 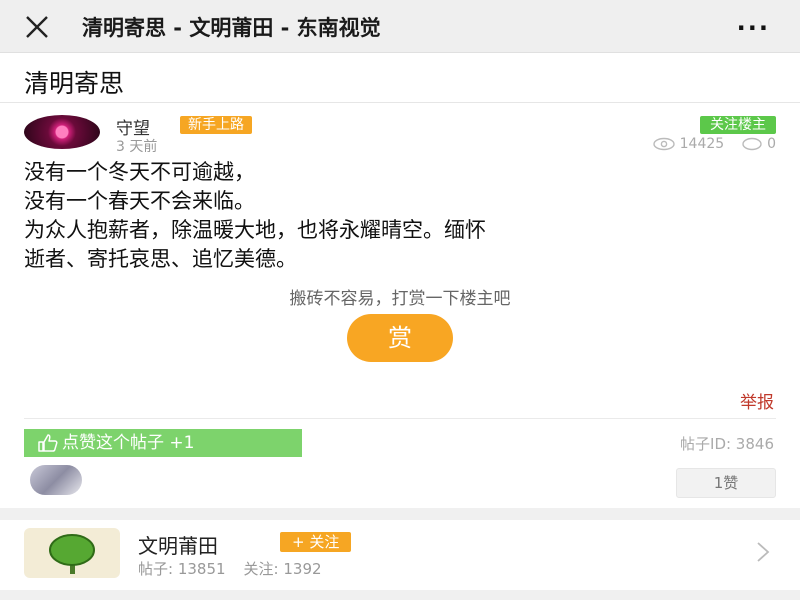 What do you see at coordinates (702, 144) in the screenshot?
I see `view-count: 14425` at bounding box center [702, 144].